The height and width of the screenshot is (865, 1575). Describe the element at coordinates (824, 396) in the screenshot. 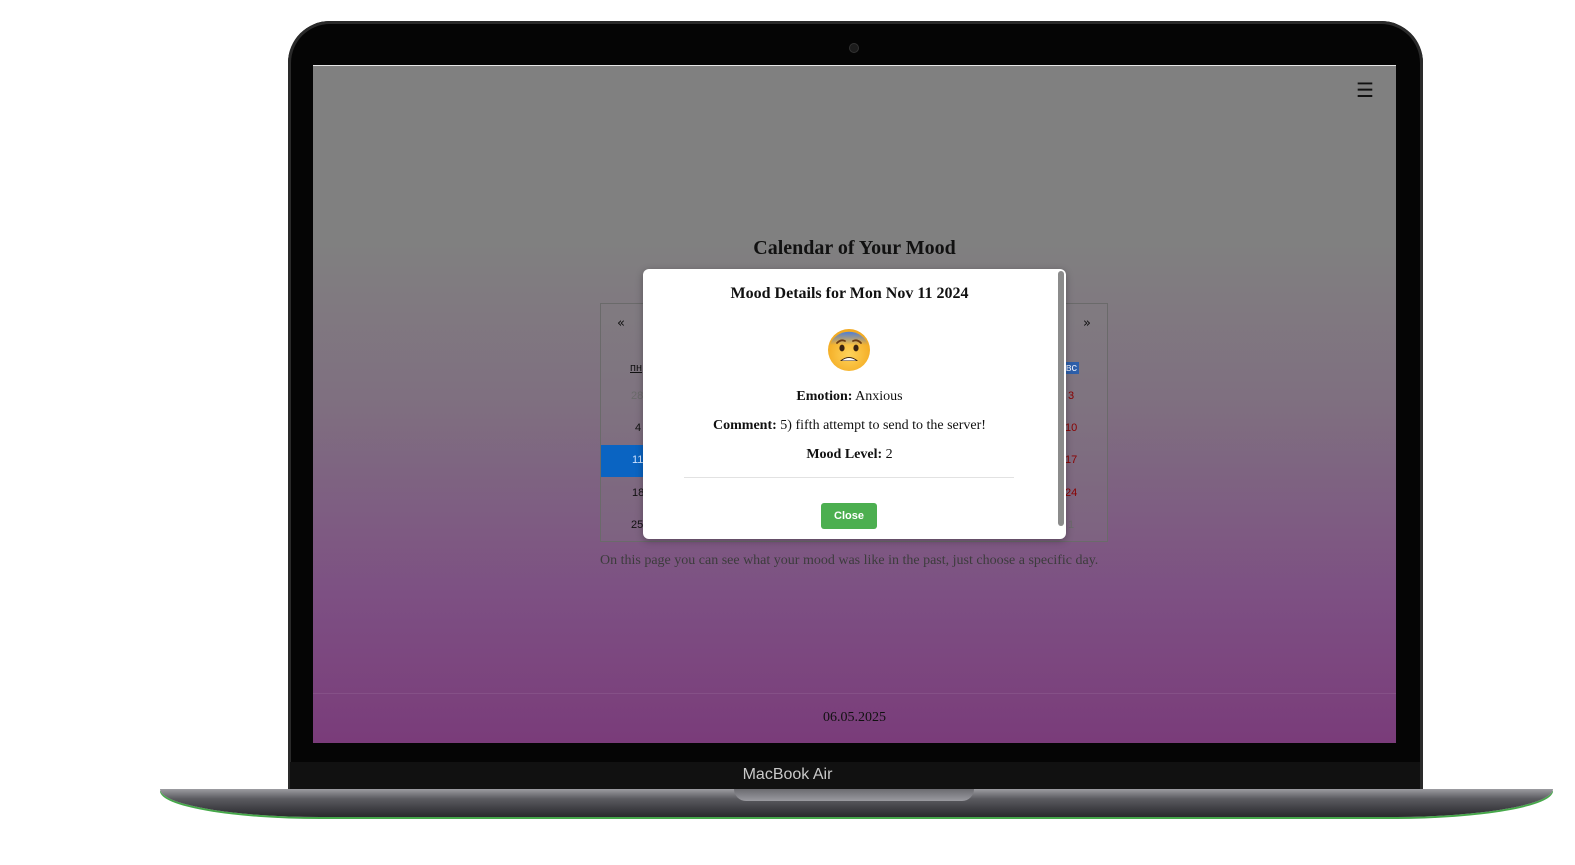

I see `emotion-label: Emotion:` at that location.